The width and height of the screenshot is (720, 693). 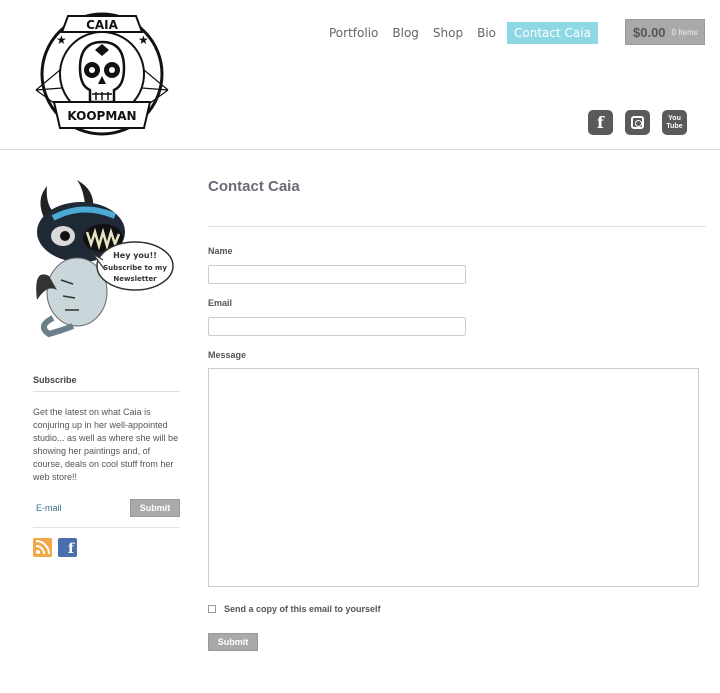 What do you see at coordinates (105, 260) in the screenshot?
I see `newsletter-mascot-image: Hey you!! Subscribe to my Newsletter` at bounding box center [105, 260].